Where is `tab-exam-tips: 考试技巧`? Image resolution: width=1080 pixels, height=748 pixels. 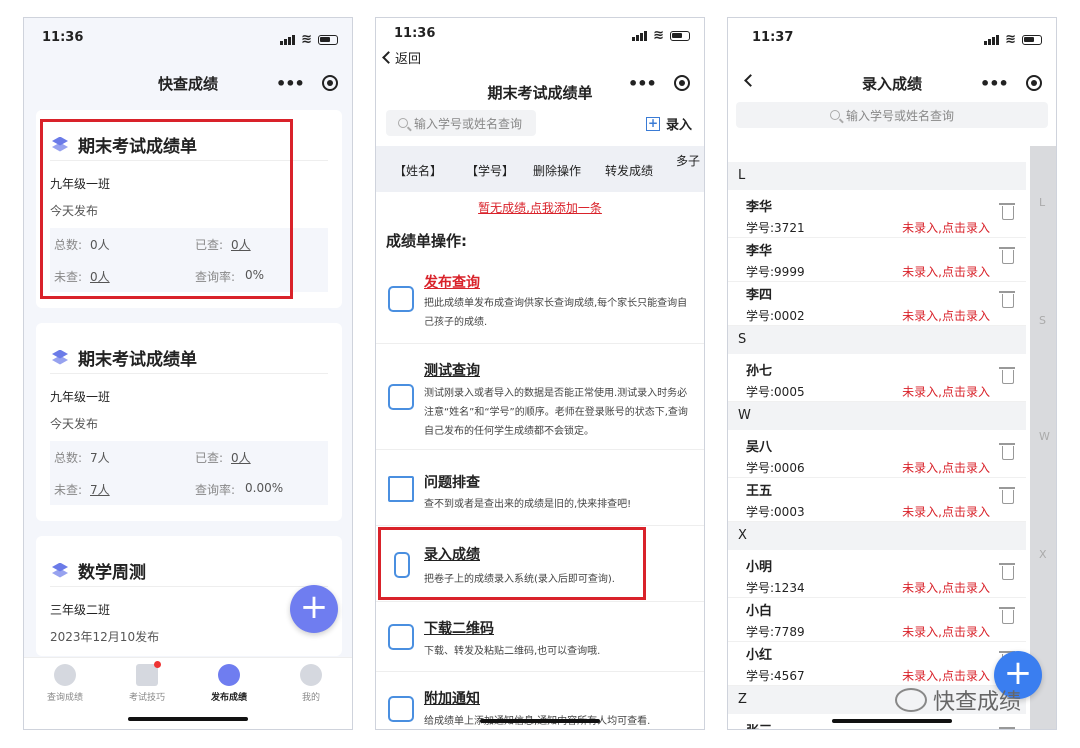
tab-exam-tips: 考试技巧 is located at coordinates (147, 682).